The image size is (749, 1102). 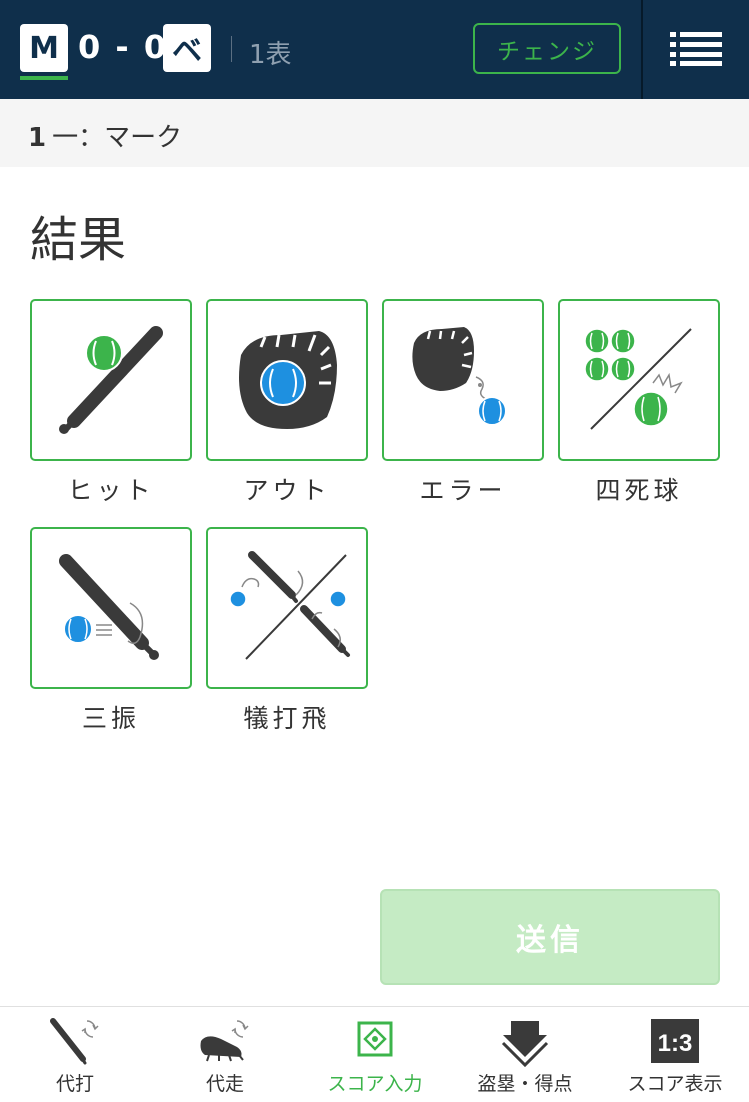 What do you see at coordinates (44, 48) in the screenshot?
I see `home-team-badge: M` at bounding box center [44, 48].